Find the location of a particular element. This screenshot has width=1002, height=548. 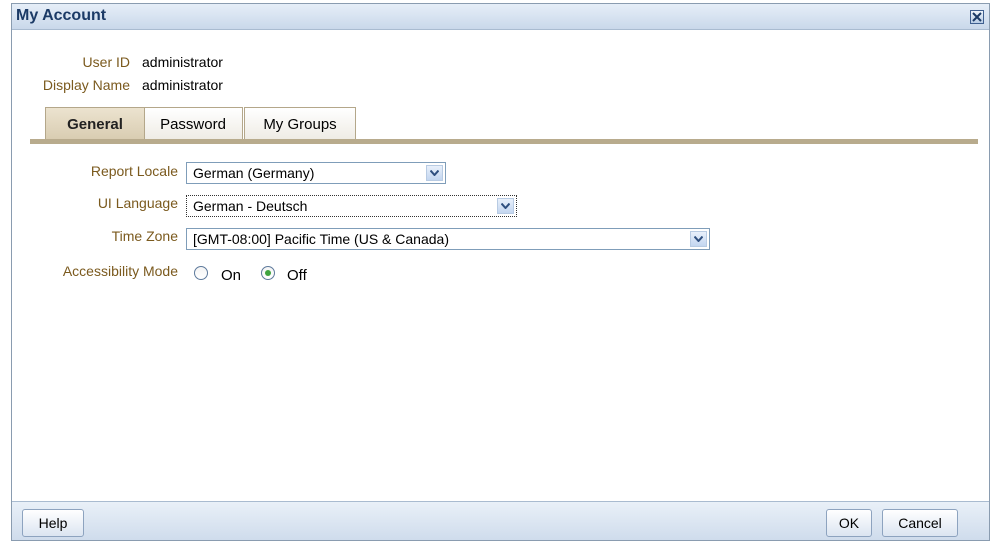

accessibility-off-radio is located at coordinates (268, 273).